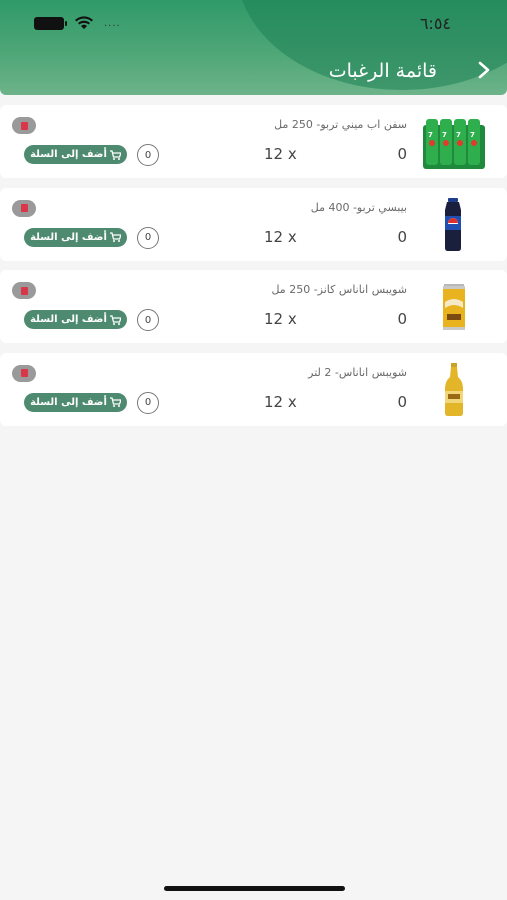 This screenshot has height=900, width=507. I want to click on product-name: سفن اب ميني تربو- 250 مل, so click(340, 124).